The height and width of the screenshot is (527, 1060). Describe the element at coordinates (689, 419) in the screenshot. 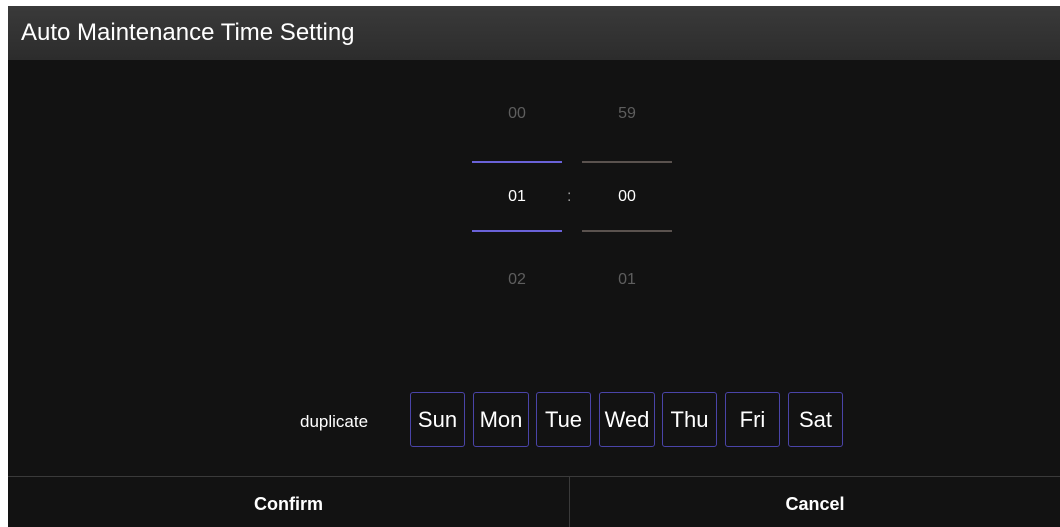

I see `day-toggle-thu: Thu` at that location.